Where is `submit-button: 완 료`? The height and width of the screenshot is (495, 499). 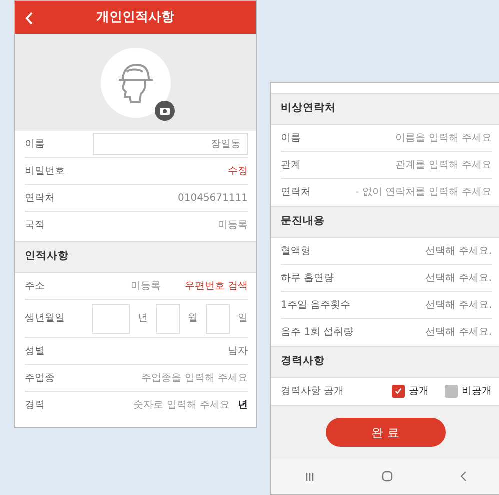 submit-button: 완 료 is located at coordinates (386, 432).